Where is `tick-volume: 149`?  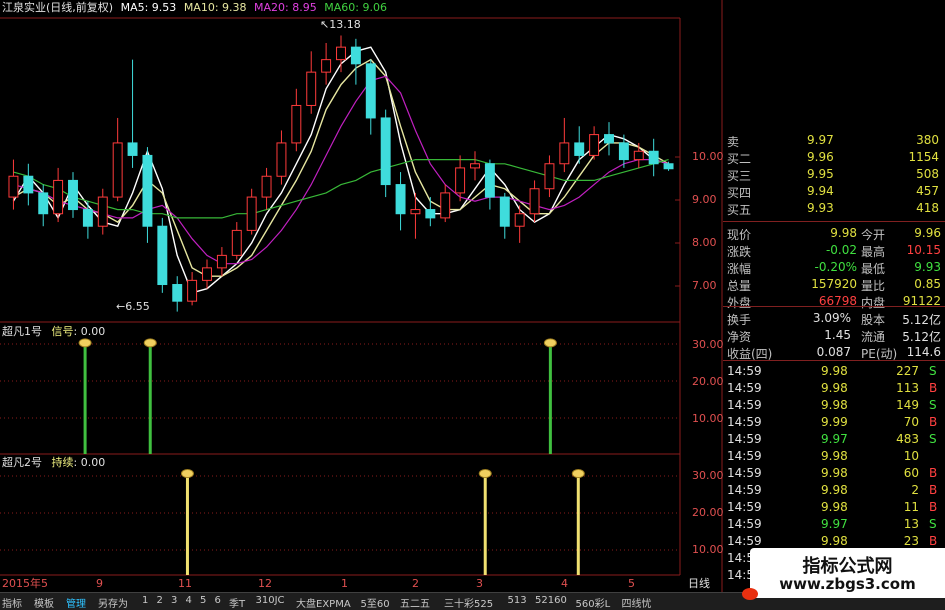
tick-volume: 149 is located at coordinates (907, 405).